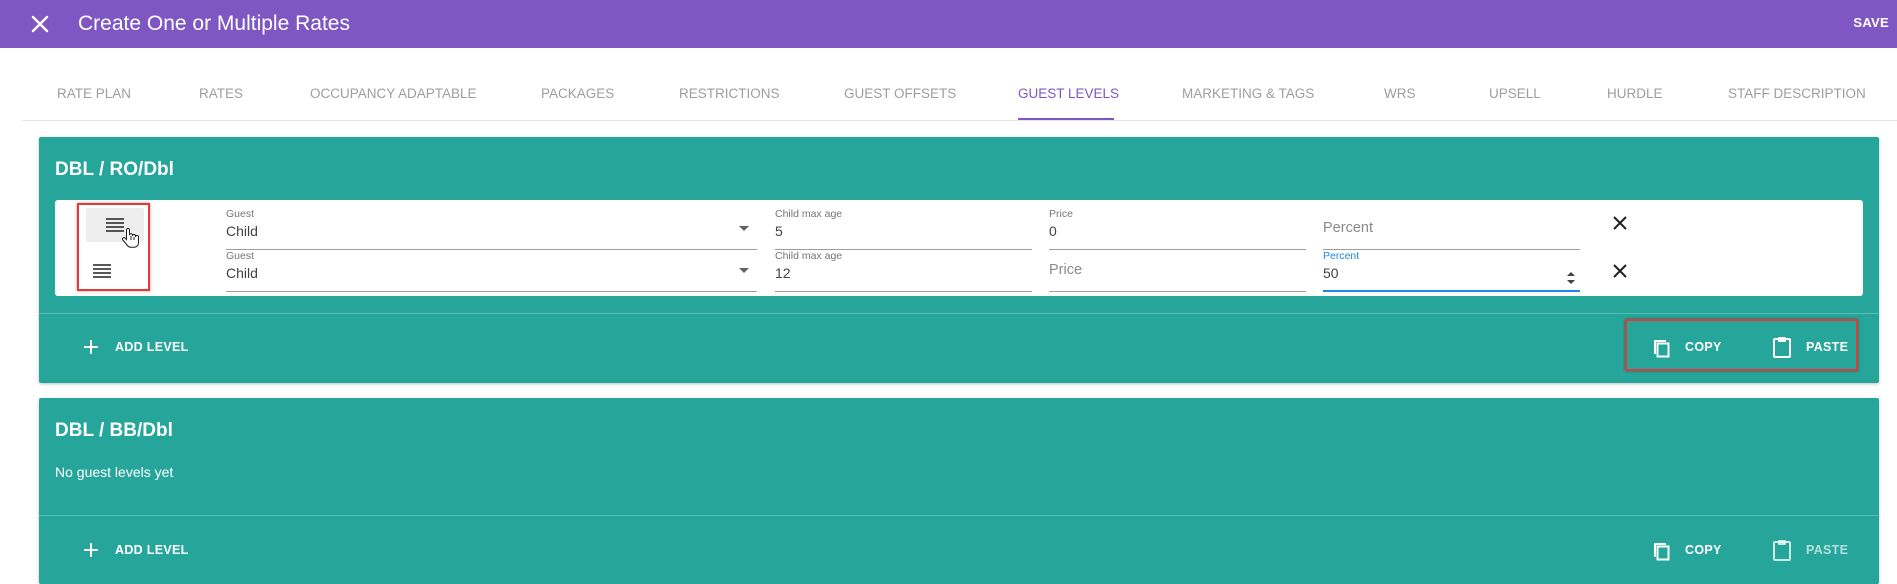 This screenshot has height=584, width=1897. Describe the element at coordinates (903, 228) in the screenshot. I see `child-max-age-field: Child max age 5` at that location.